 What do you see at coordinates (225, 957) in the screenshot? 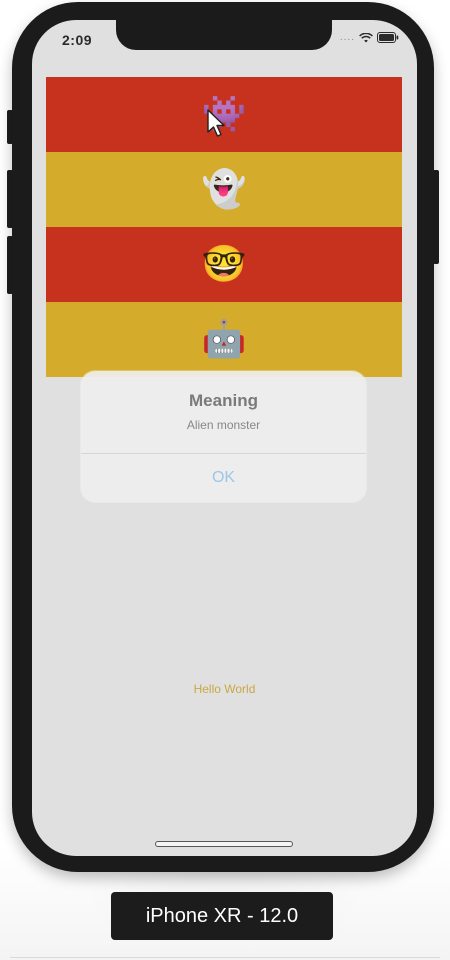
I see `bottom-divider` at bounding box center [225, 957].